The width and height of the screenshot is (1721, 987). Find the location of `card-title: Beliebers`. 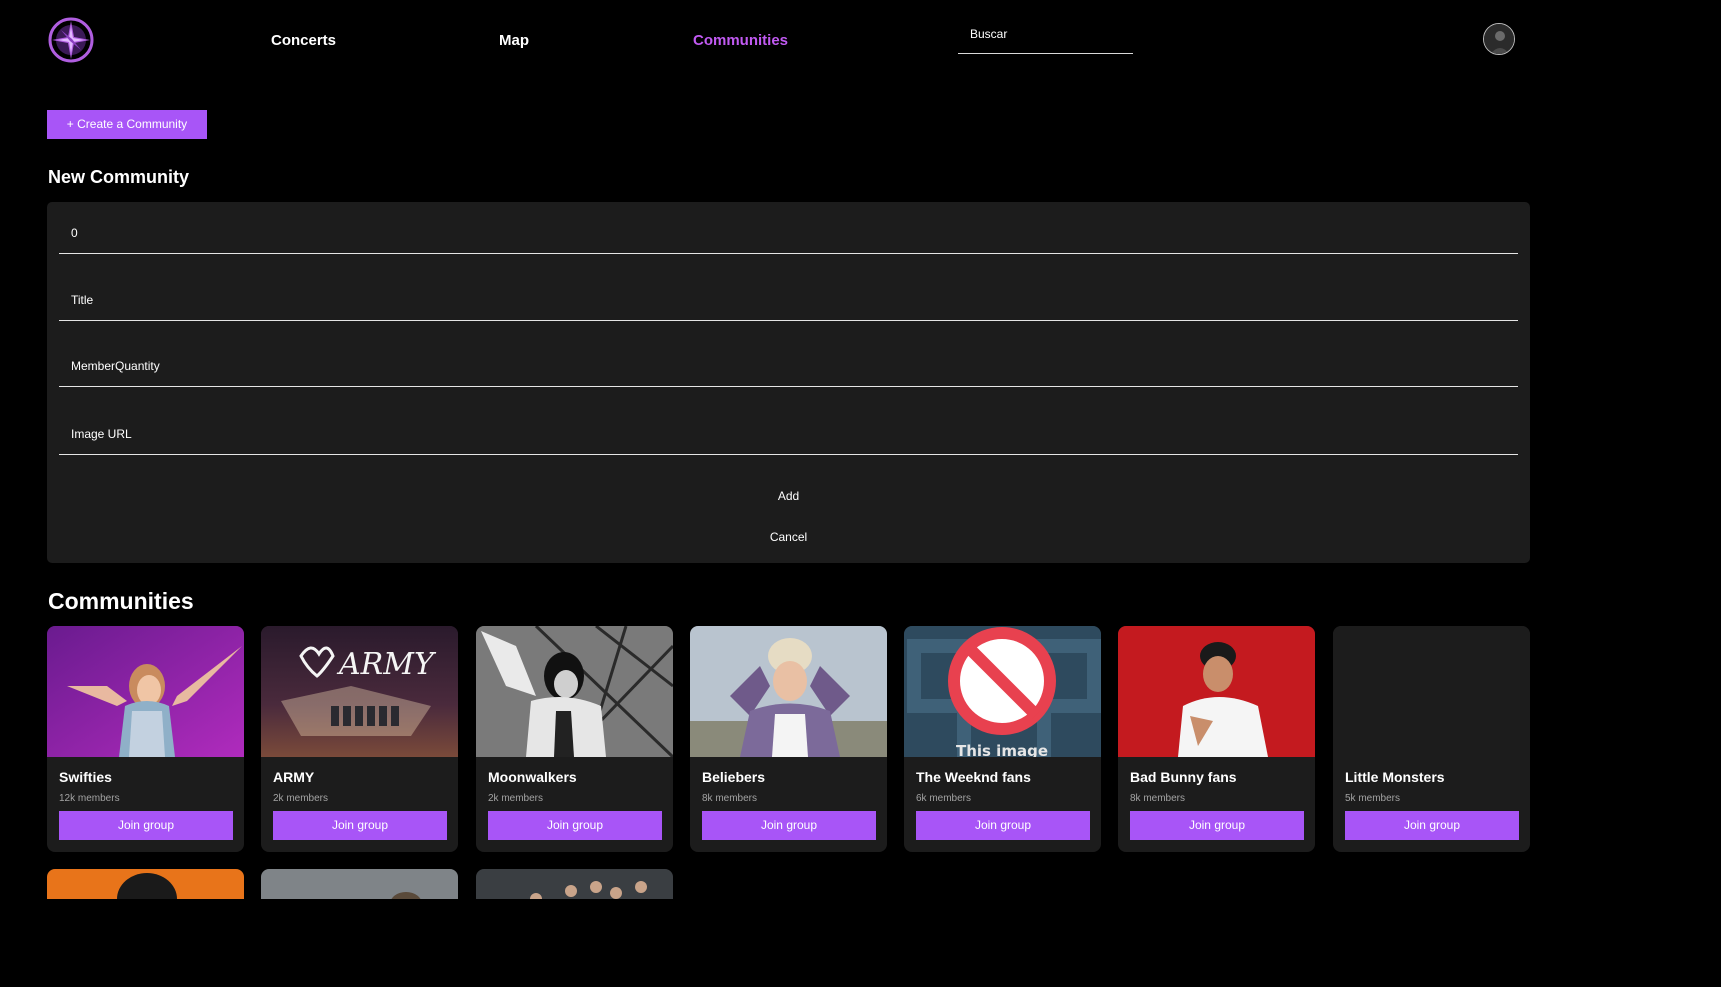

card-title: Beliebers is located at coordinates (734, 777).